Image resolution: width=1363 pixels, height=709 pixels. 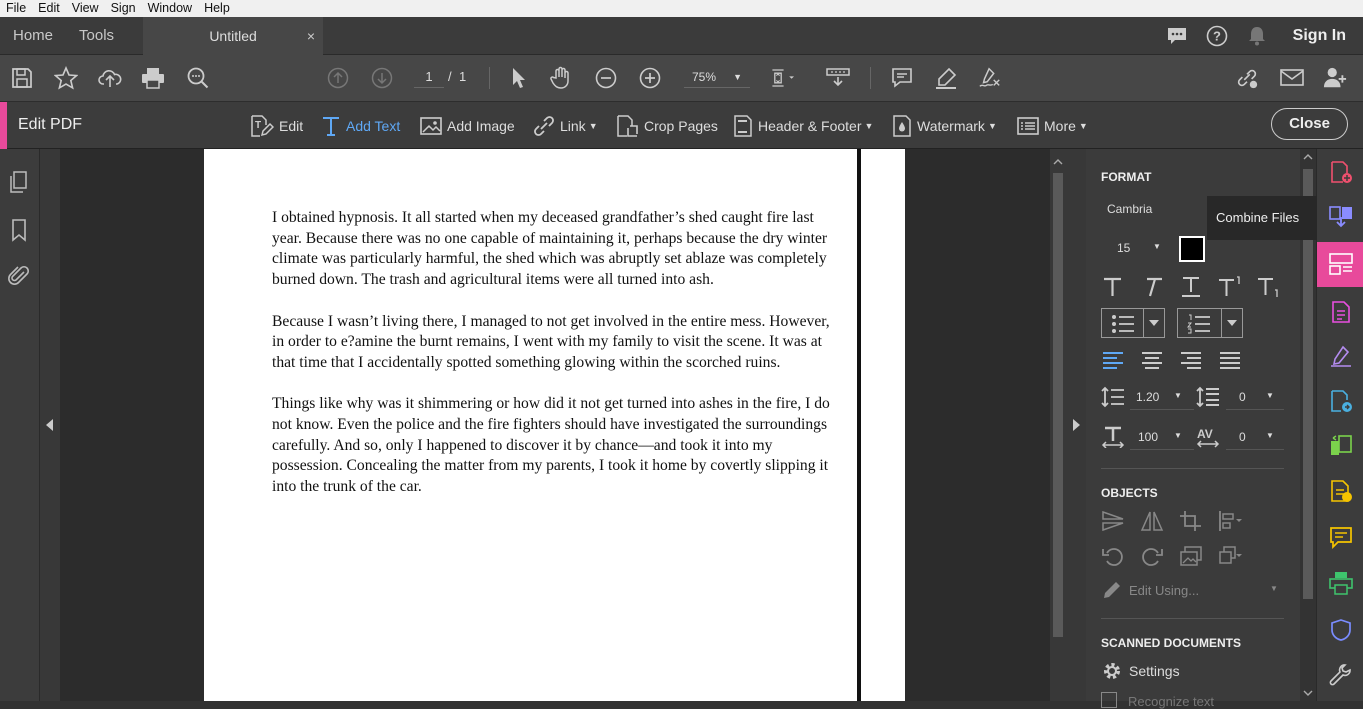 What do you see at coordinates (66, 78) in the screenshot?
I see `star-icon` at bounding box center [66, 78].